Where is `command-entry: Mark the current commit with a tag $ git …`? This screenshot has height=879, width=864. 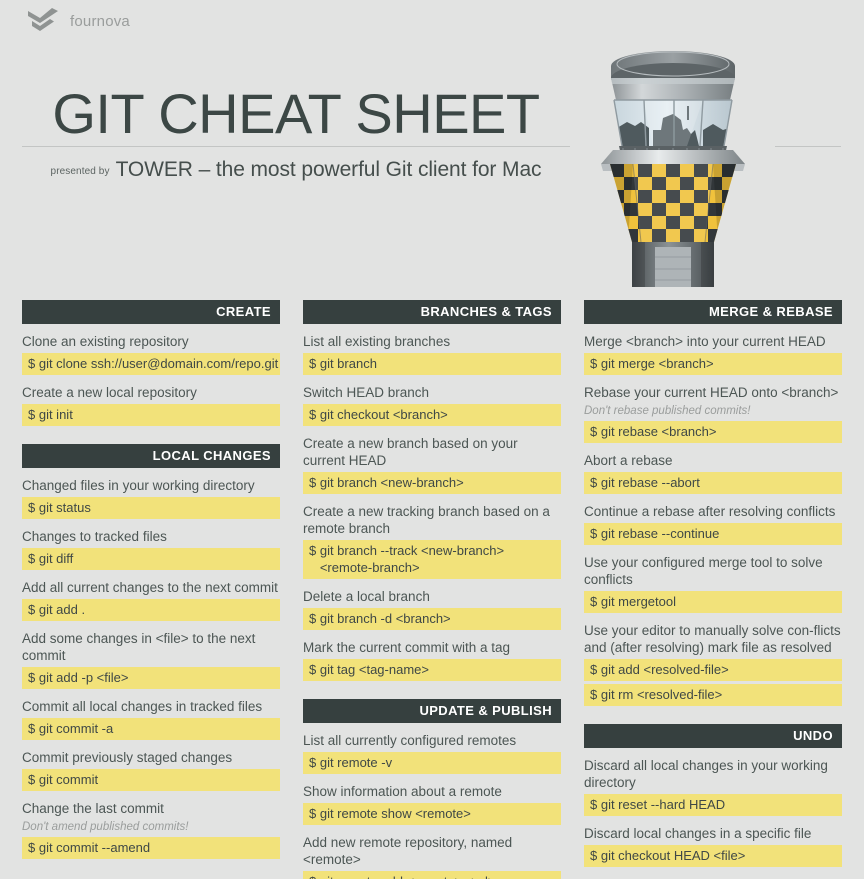 command-entry: Mark the current commit with a tag $ git … is located at coordinates (432, 660).